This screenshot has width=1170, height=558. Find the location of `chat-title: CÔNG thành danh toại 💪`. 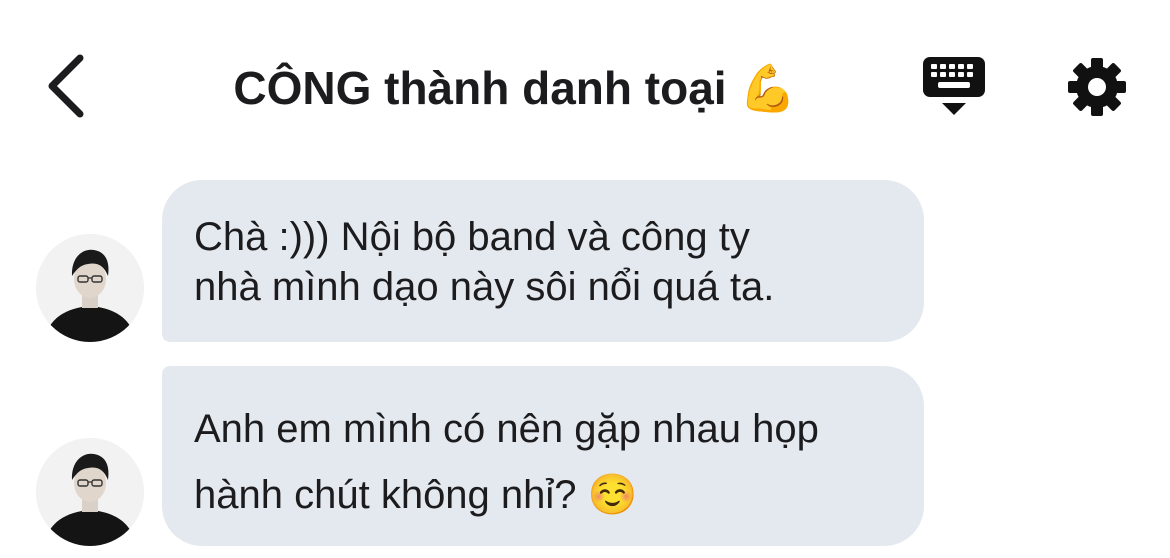

chat-title: CÔNG thành danh toại 💪 is located at coordinates (515, 88).